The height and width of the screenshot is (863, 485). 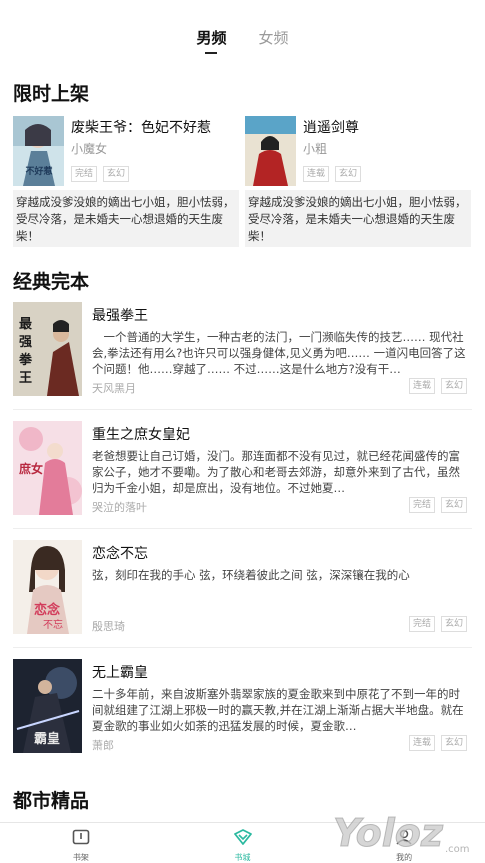 What do you see at coordinates (315, 149) in the screenshot?
I see `book-author: 小粗` at bounding box center [315, 149].